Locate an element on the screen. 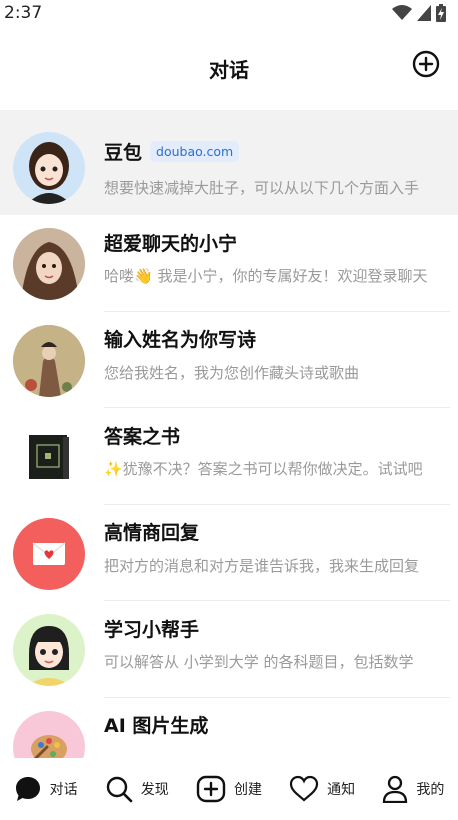 The image size is (458, 820). chat-name-line: 学习小帮手 is located at coordinates (151, 628).